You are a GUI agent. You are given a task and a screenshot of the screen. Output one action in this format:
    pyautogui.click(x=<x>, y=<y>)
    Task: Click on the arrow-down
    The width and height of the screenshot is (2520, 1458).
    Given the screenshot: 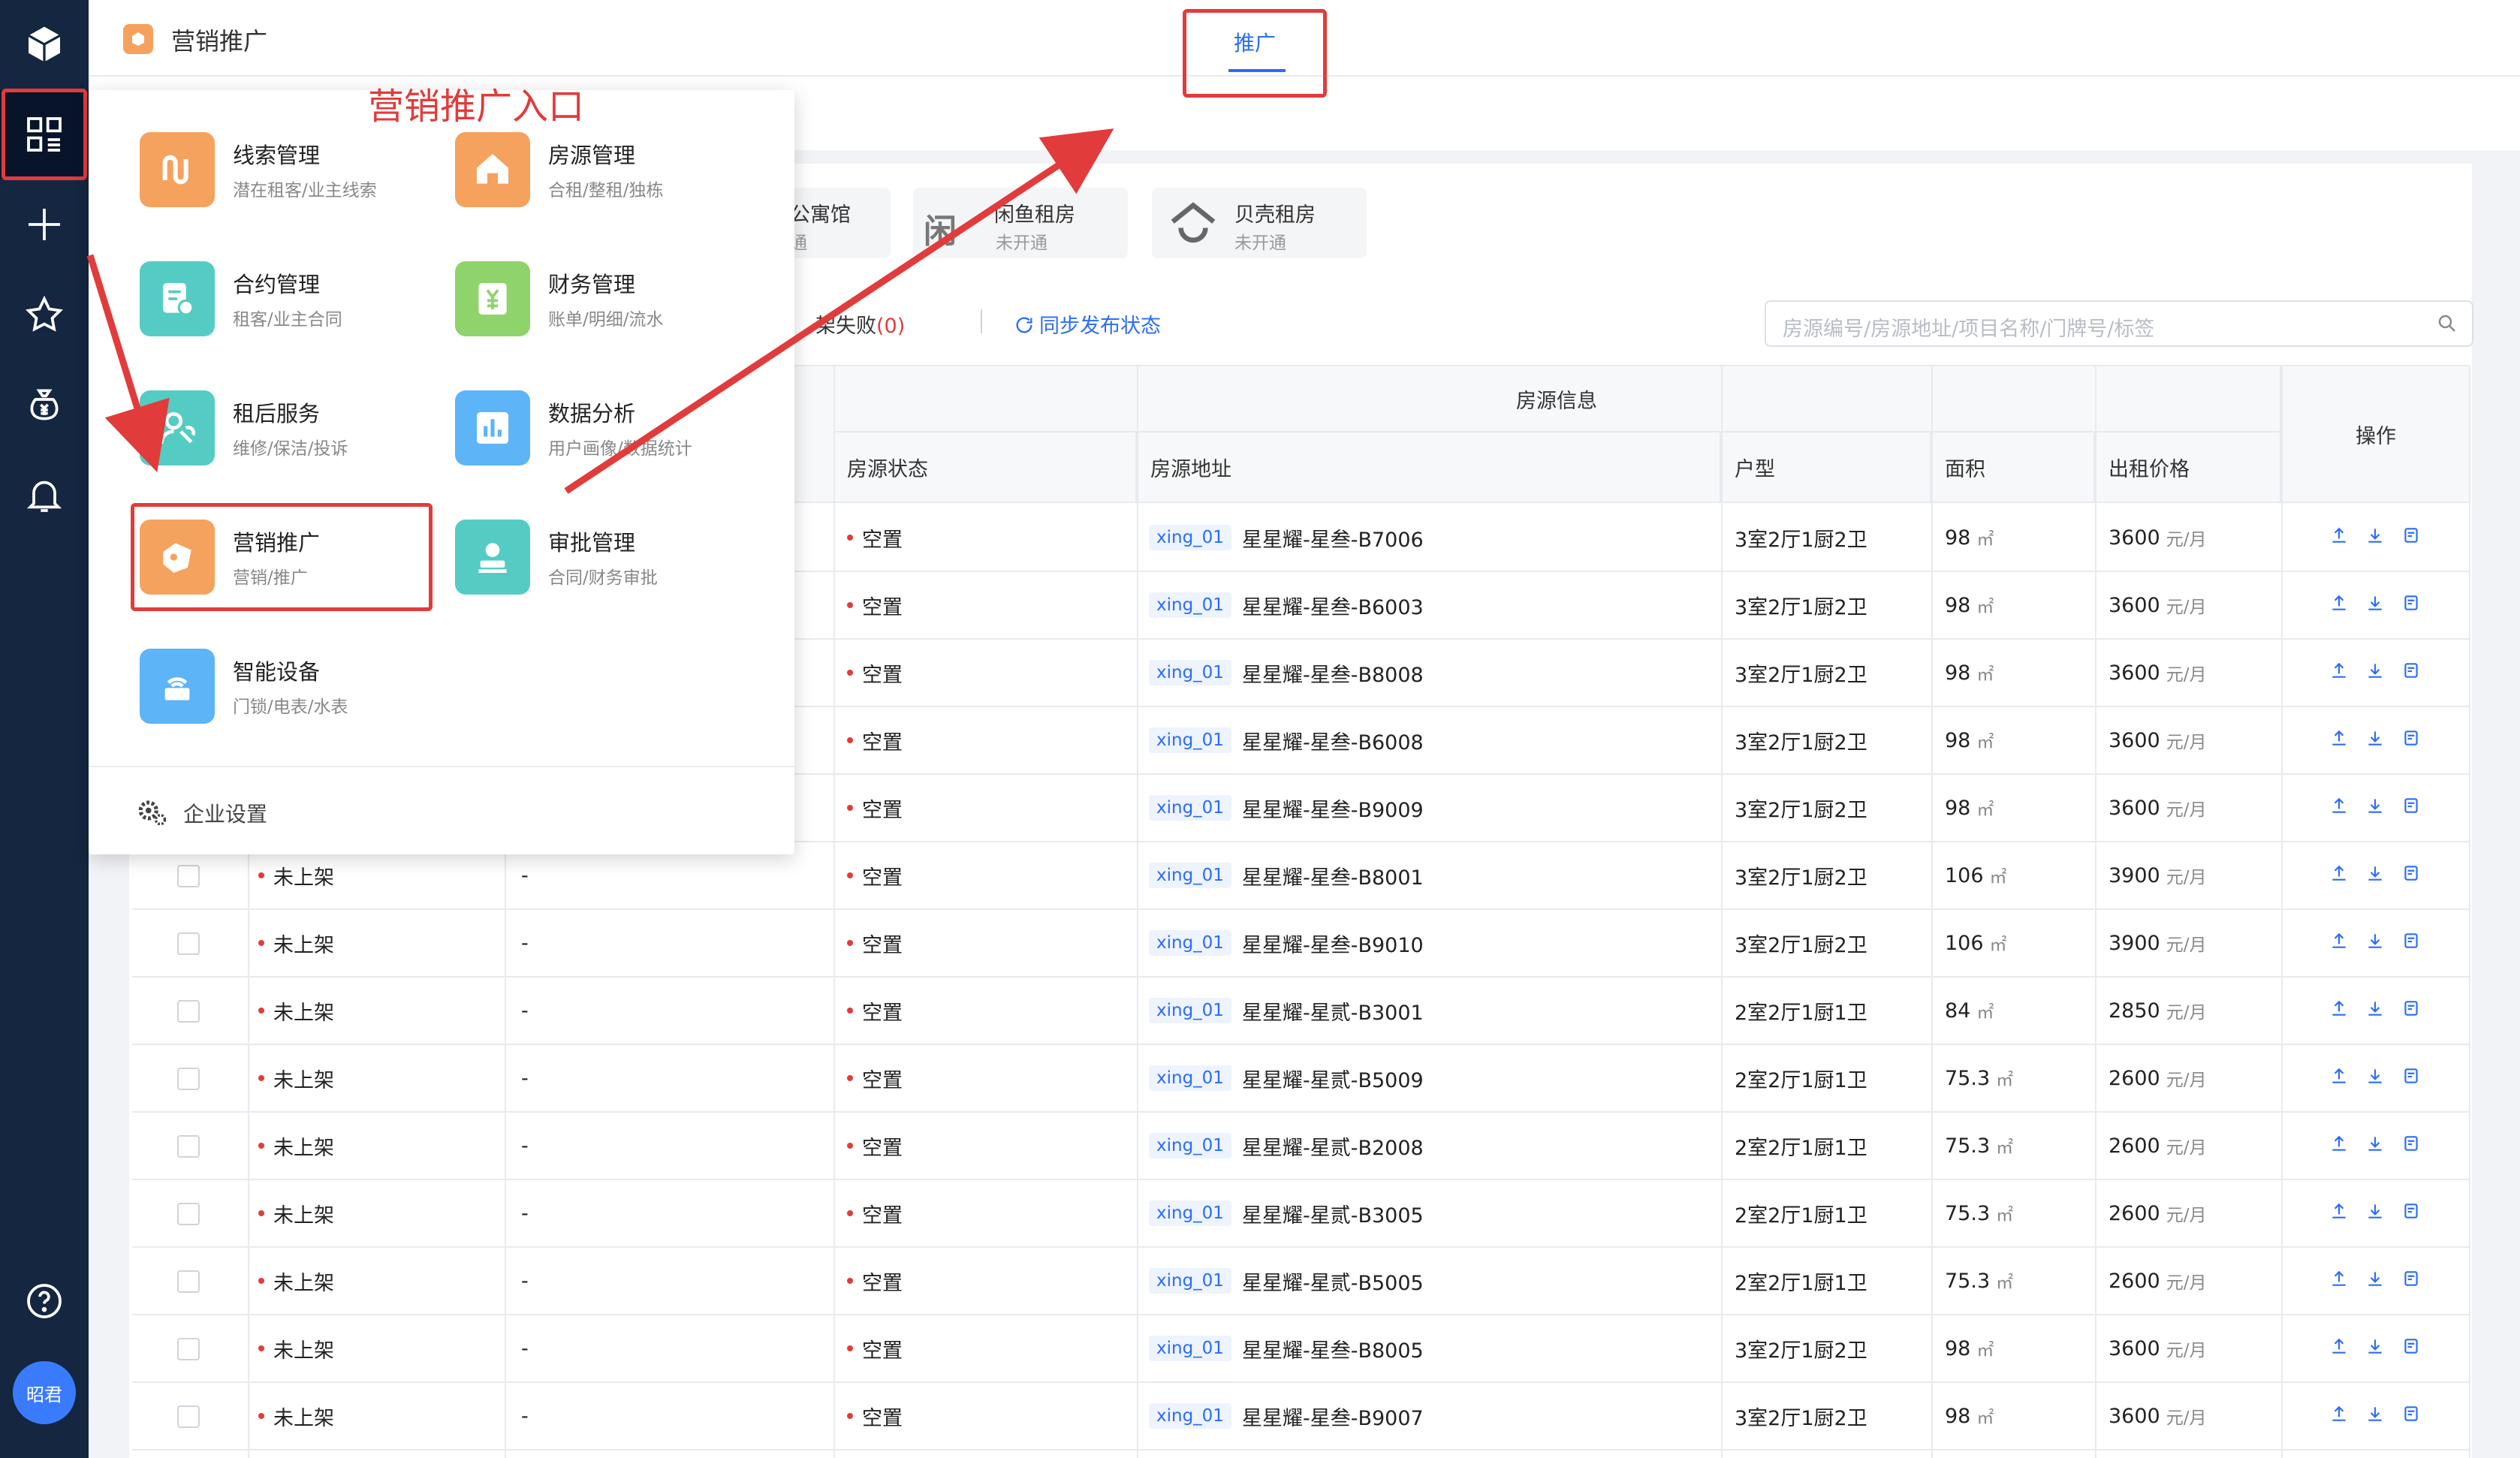 What is the action you would take?
    pyautogui.click(x=128, y=363)
    